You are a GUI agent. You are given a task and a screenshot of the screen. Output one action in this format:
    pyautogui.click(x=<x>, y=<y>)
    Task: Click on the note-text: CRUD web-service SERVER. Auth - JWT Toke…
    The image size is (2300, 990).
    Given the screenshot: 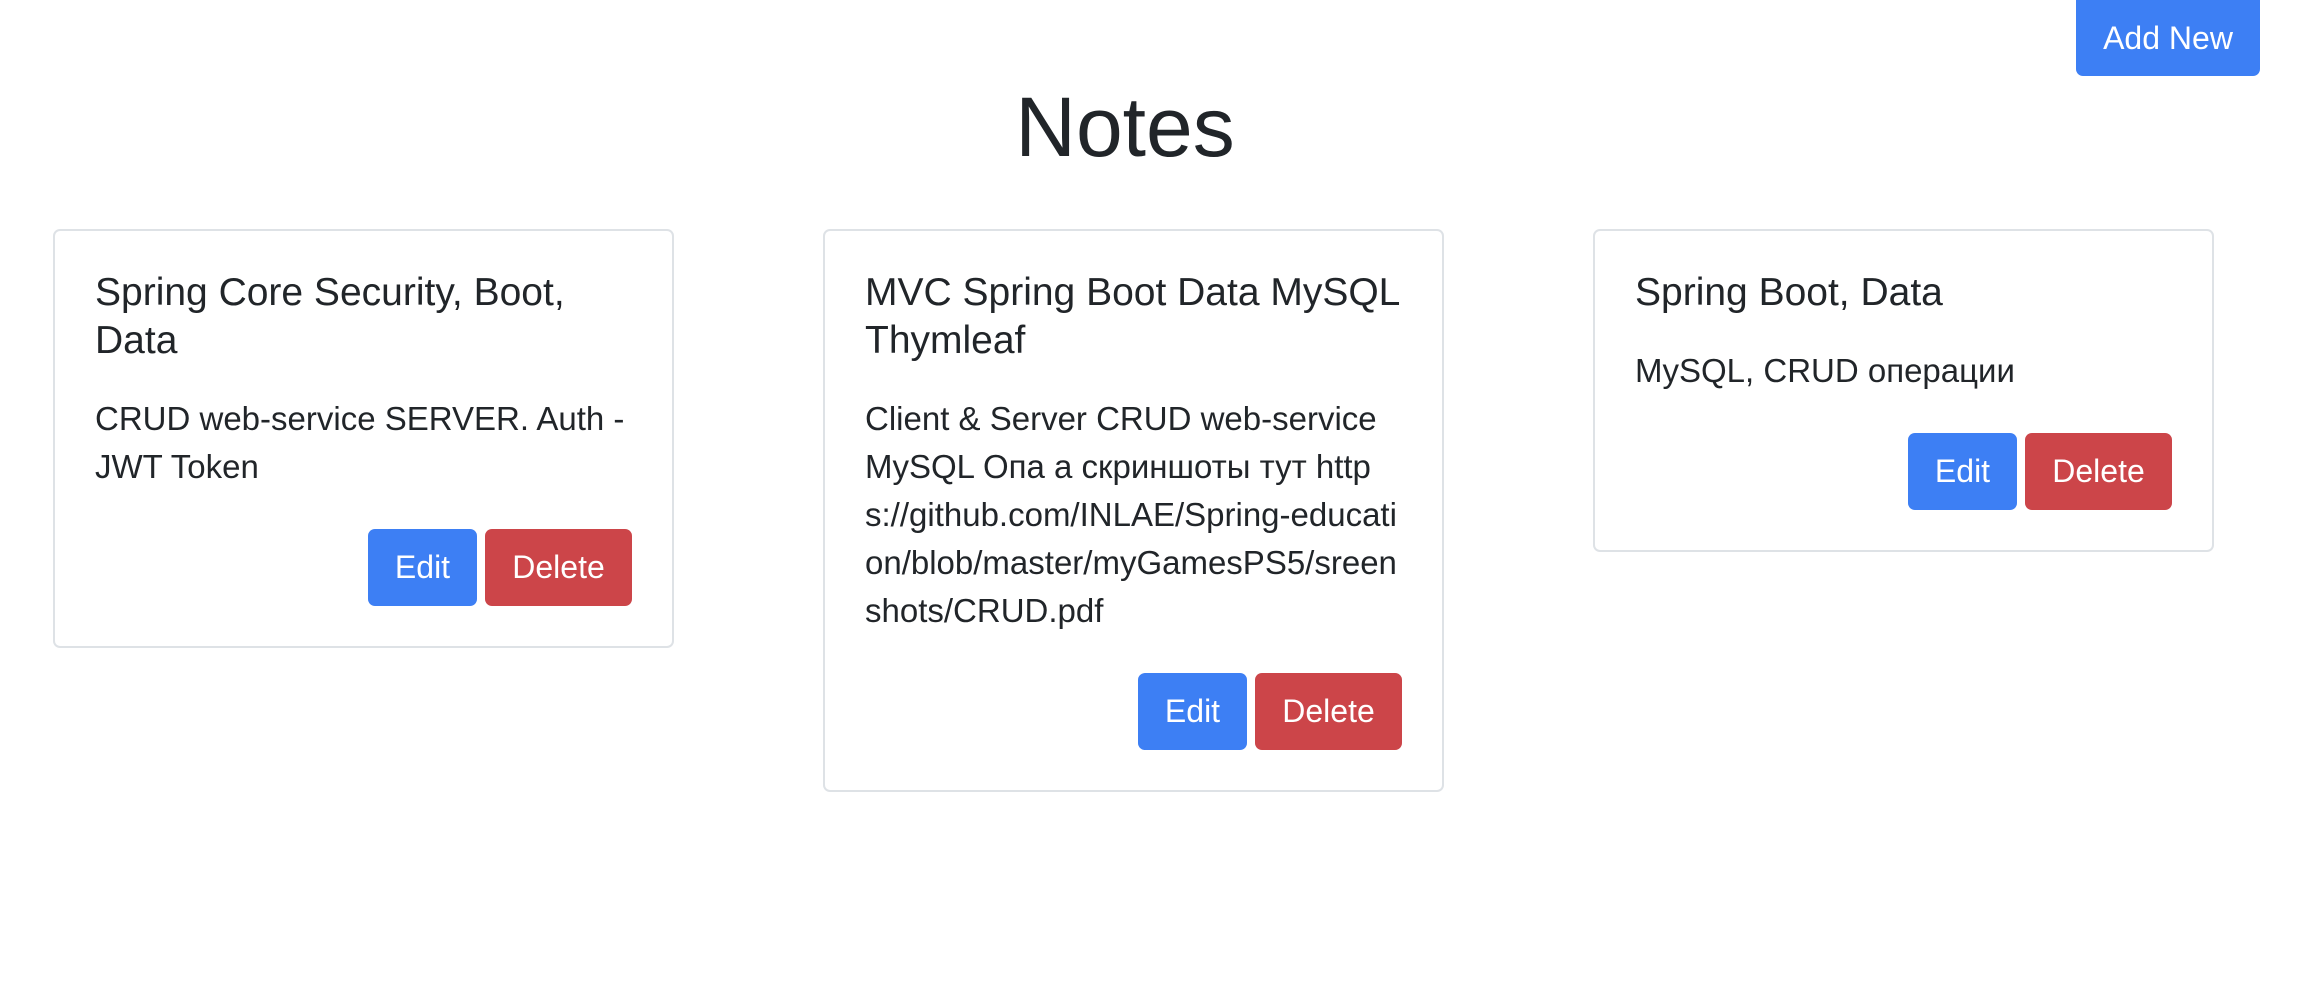 What is the action you would take?
    pyautogui.click(x=360, y=442)
    